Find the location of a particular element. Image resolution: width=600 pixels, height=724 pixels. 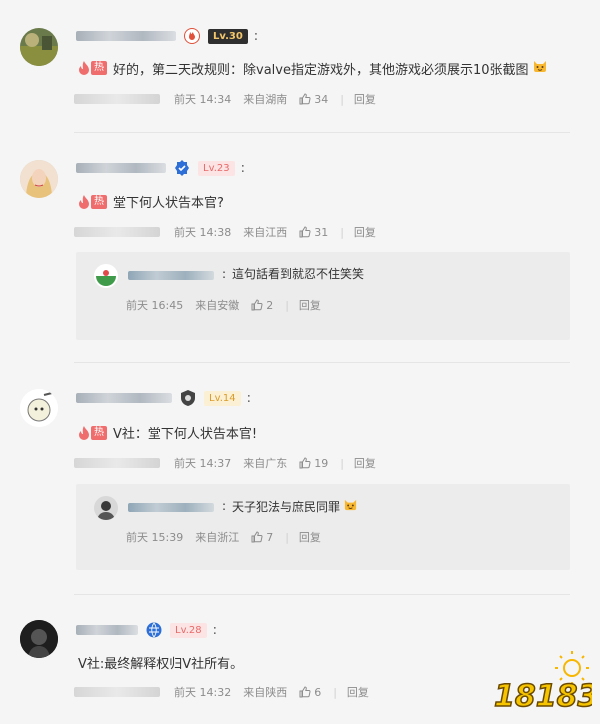

author-row: Lv.14 : is located at coordinates (163, 398).